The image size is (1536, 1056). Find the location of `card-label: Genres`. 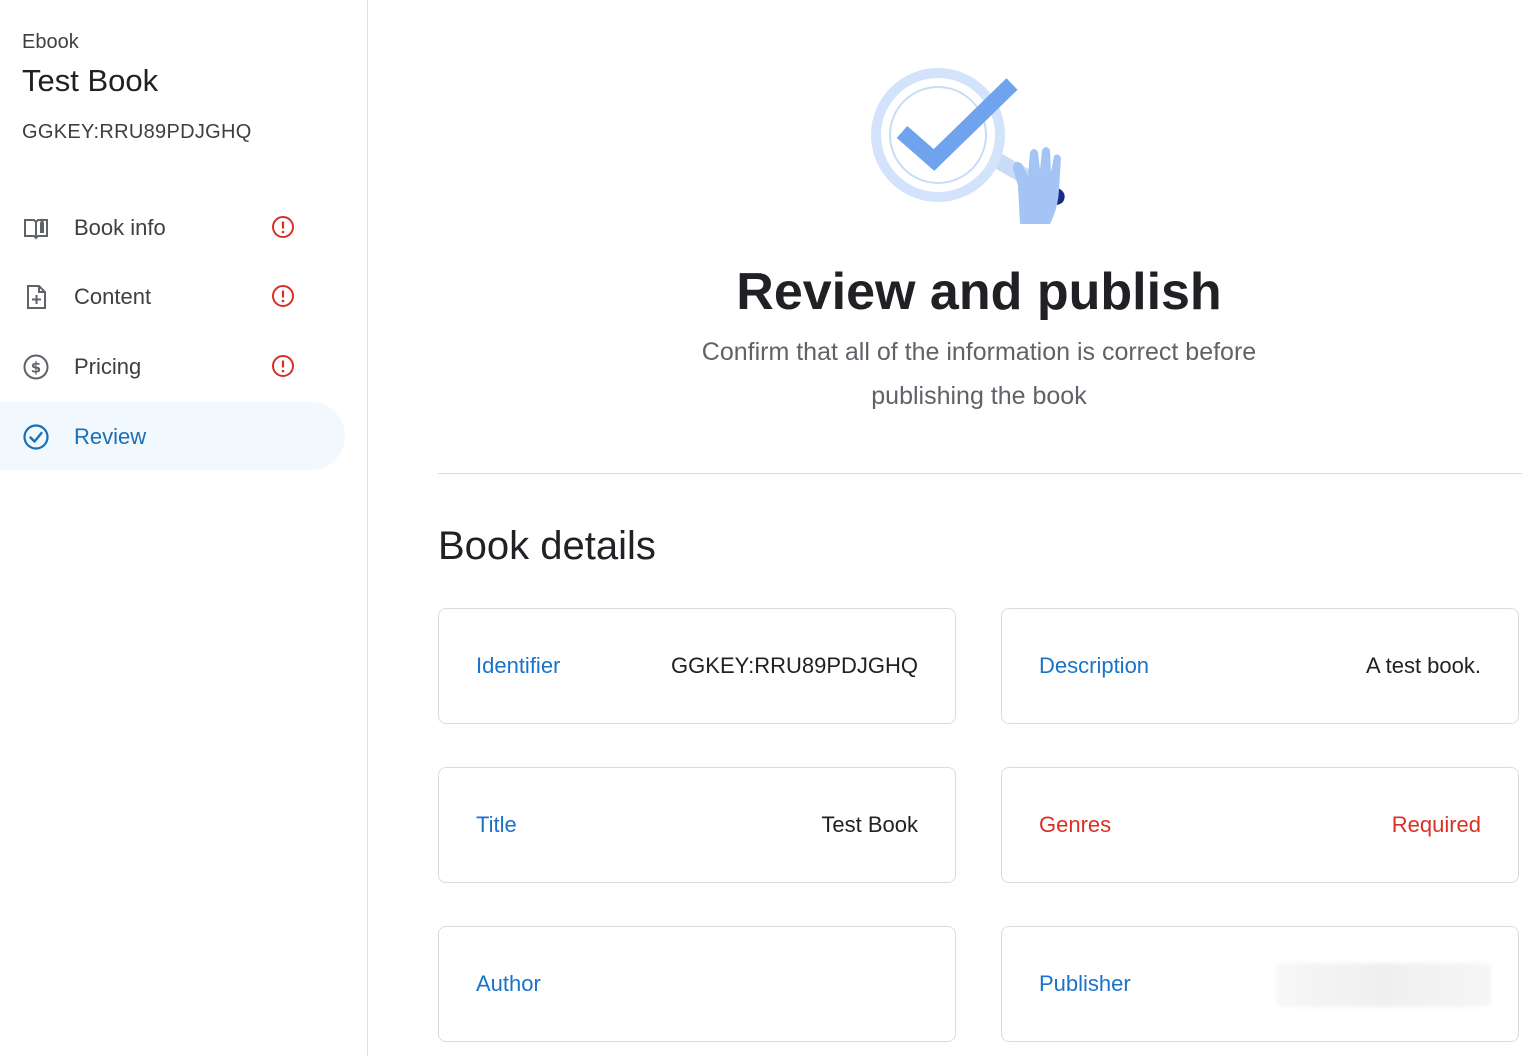

card-label: Genres is located at coordinates (1075, 824).